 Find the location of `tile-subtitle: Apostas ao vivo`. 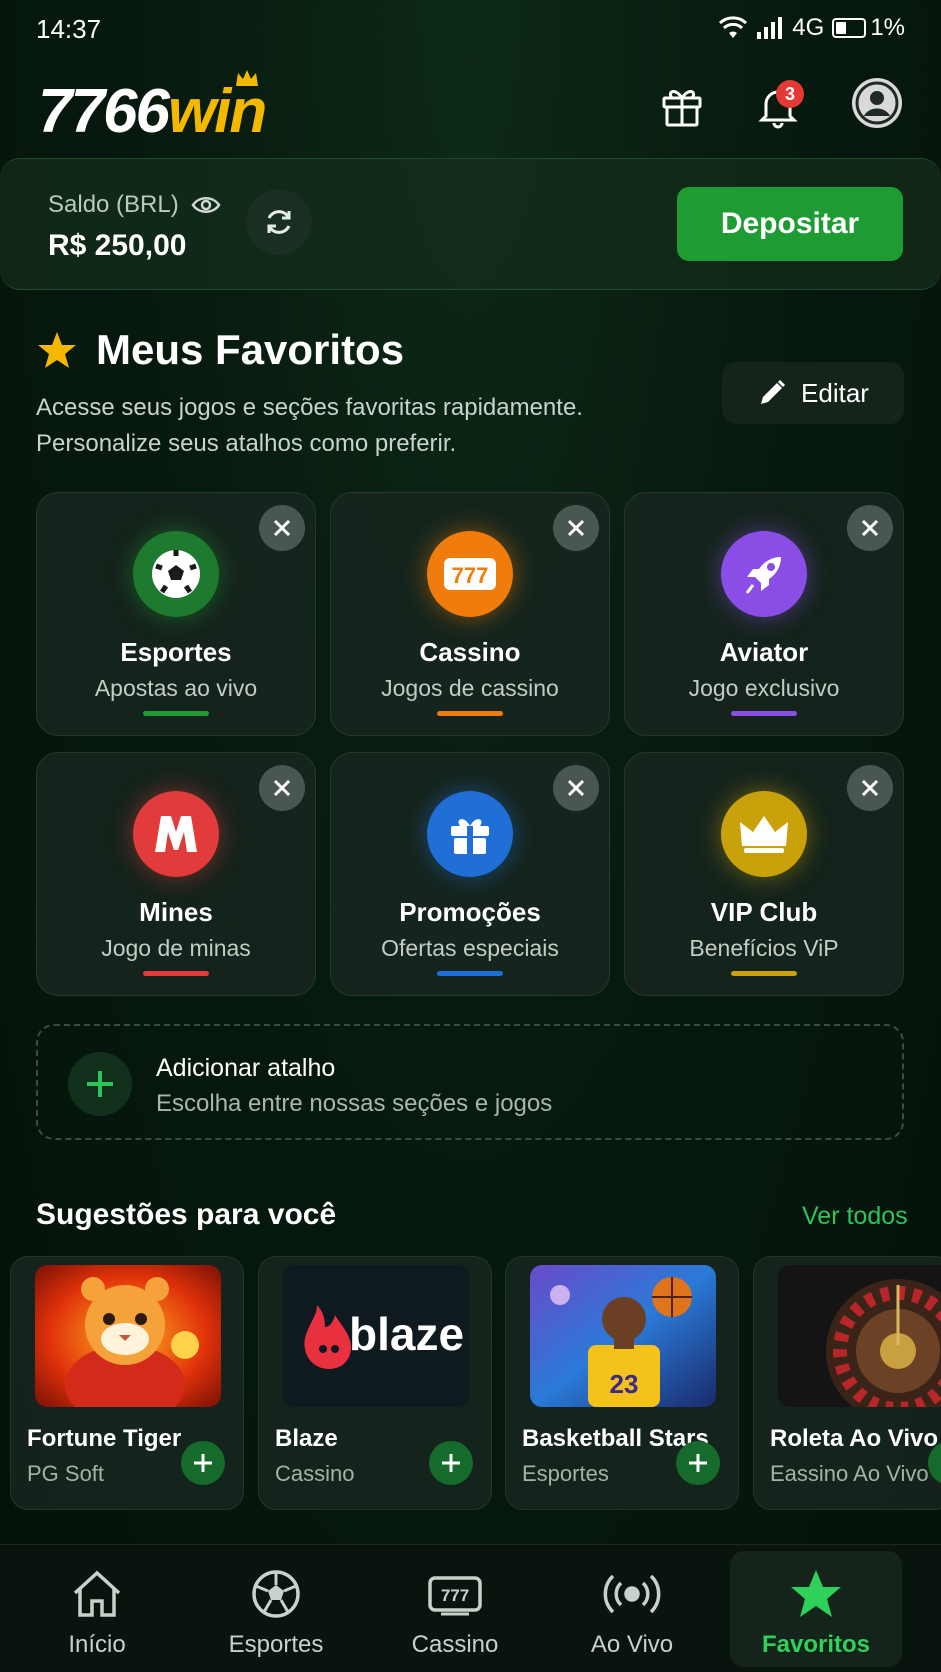

tile-subtitle: Apostas ao vivo is located at coordinates (176, 688).